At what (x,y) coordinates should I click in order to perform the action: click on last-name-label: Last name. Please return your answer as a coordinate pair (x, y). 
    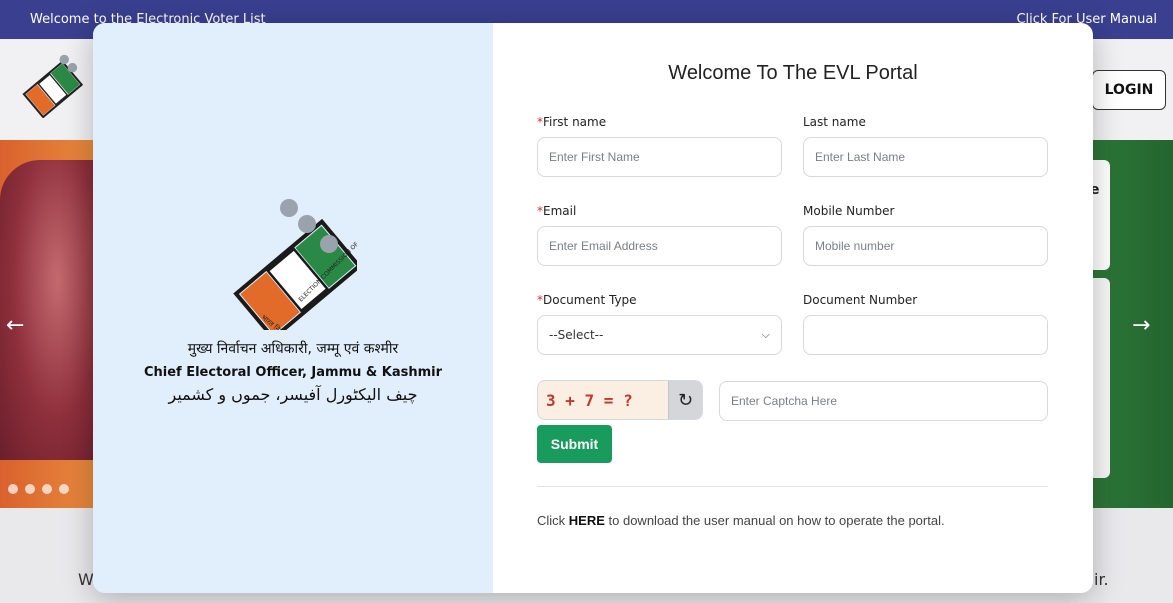
    Looking at the image, I should click on (834, 122).